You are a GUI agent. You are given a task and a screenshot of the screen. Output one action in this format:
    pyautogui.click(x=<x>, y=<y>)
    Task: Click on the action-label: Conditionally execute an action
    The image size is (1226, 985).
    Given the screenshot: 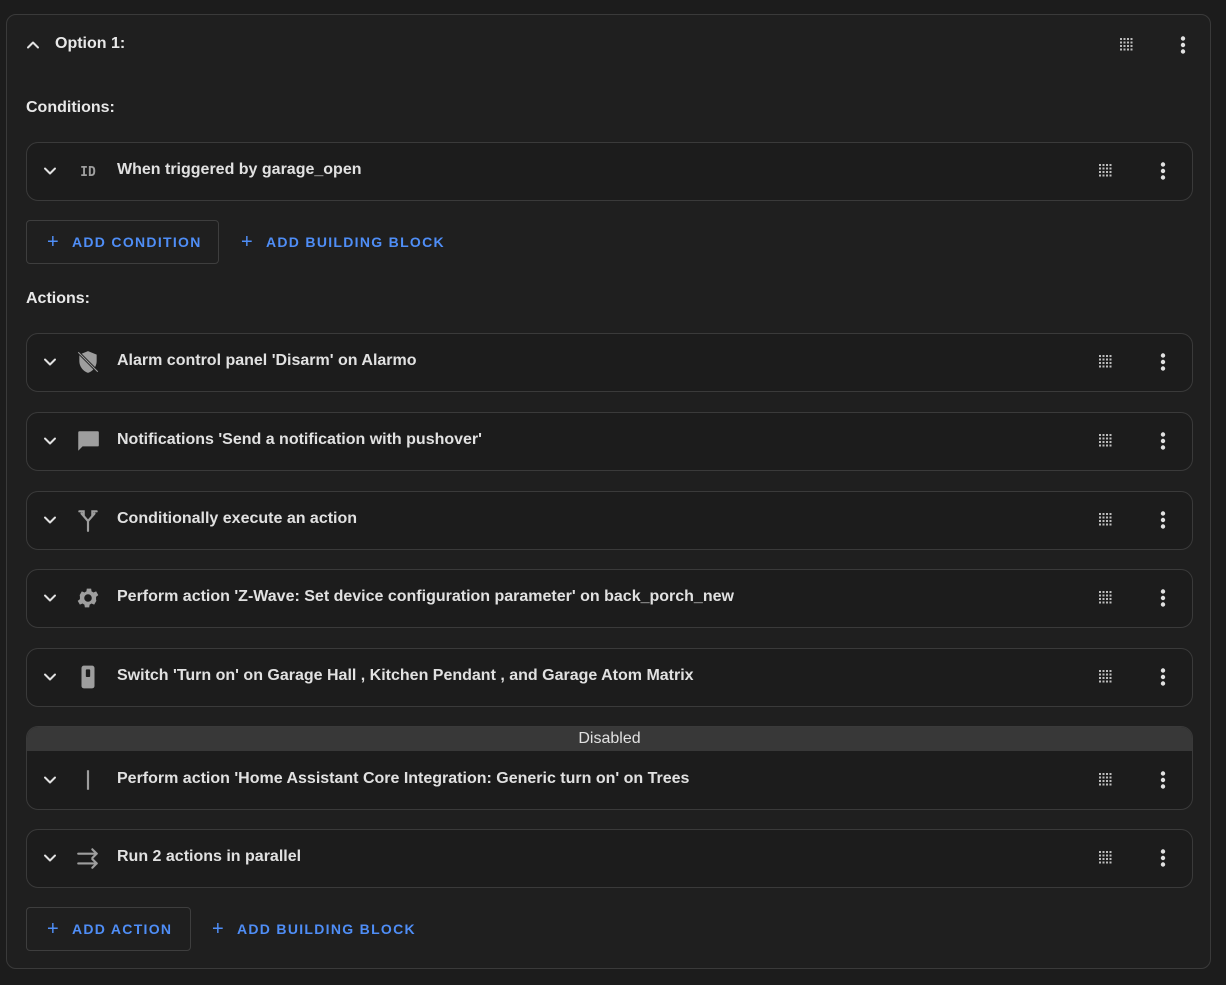 What is the action you would take?
    pyautogui.click(x=237, y=518)
    